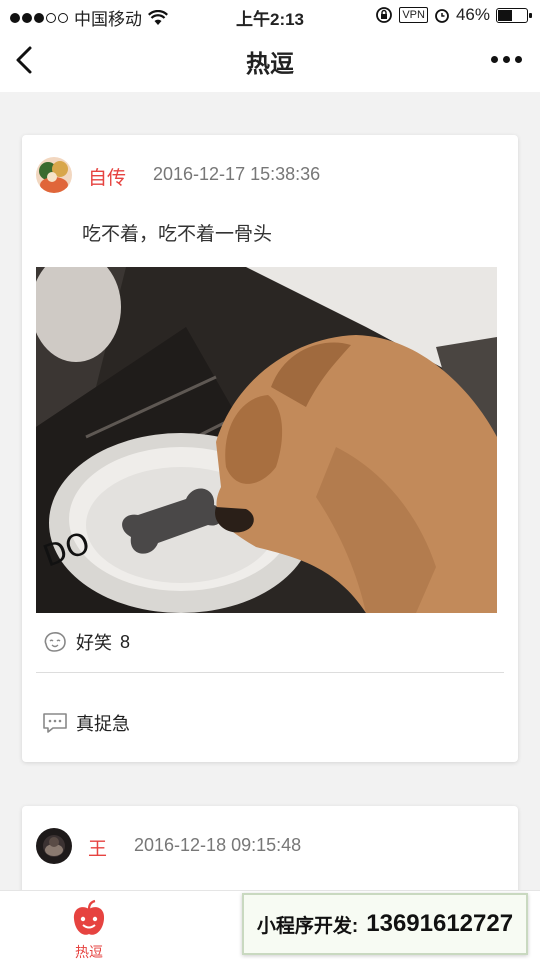 The width and height of the screenshot is (540, 960). What do you see at coordinates (55, 642) in the screenshot?
I see `laugh-face-icon` at bounding box center [55, 642].